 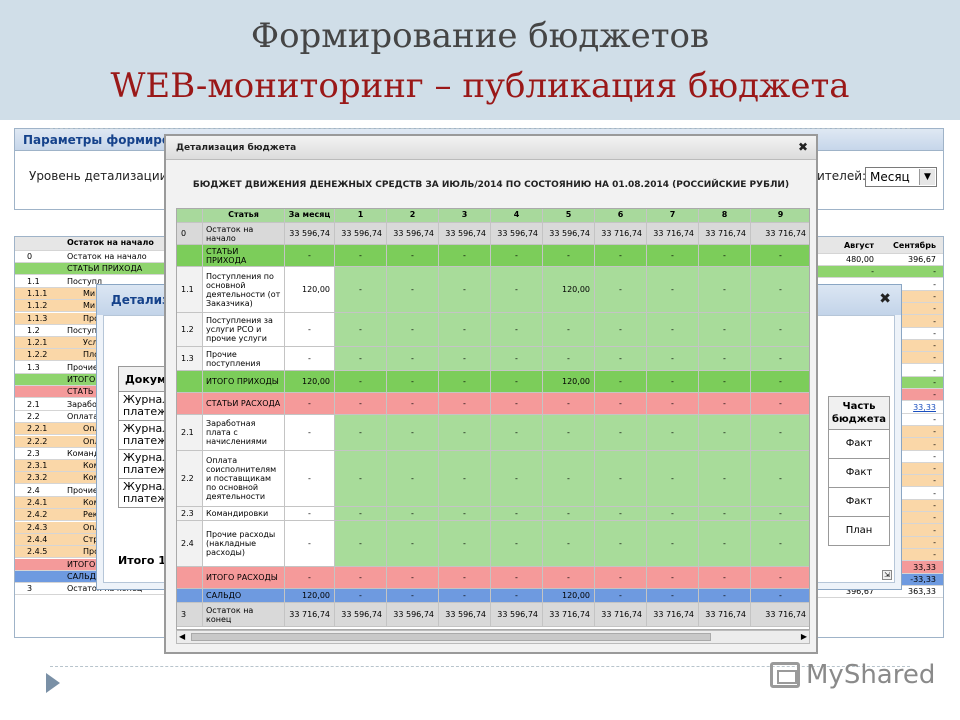 What do you see at coordinates (901, 177) in the screenshot?
I see `period-select: Месяц ▼` at bounding box center [901, 177].